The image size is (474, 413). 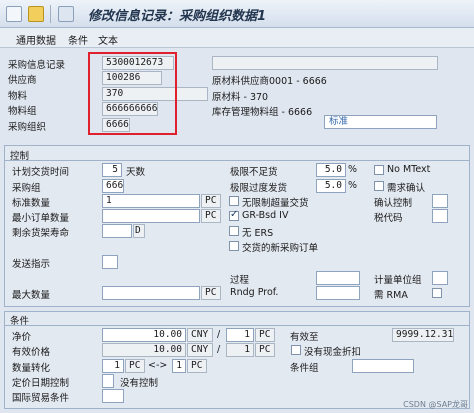 What do you see at coordinates (211, 216) in the screenshot?
I see `min-qty-unit: PC` at bounding box center [211, 216].